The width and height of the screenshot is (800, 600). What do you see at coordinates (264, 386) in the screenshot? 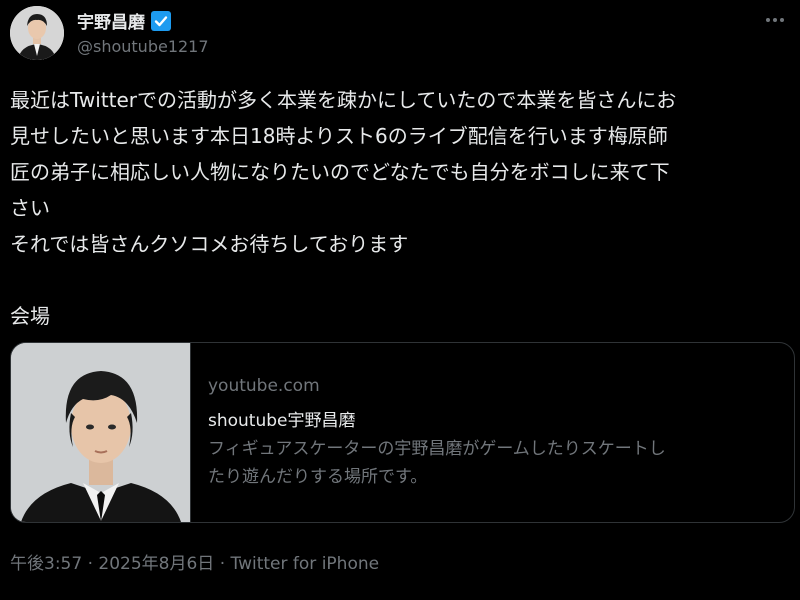
I see `card-domain: youtube.com` at bounding box center [264, 386].